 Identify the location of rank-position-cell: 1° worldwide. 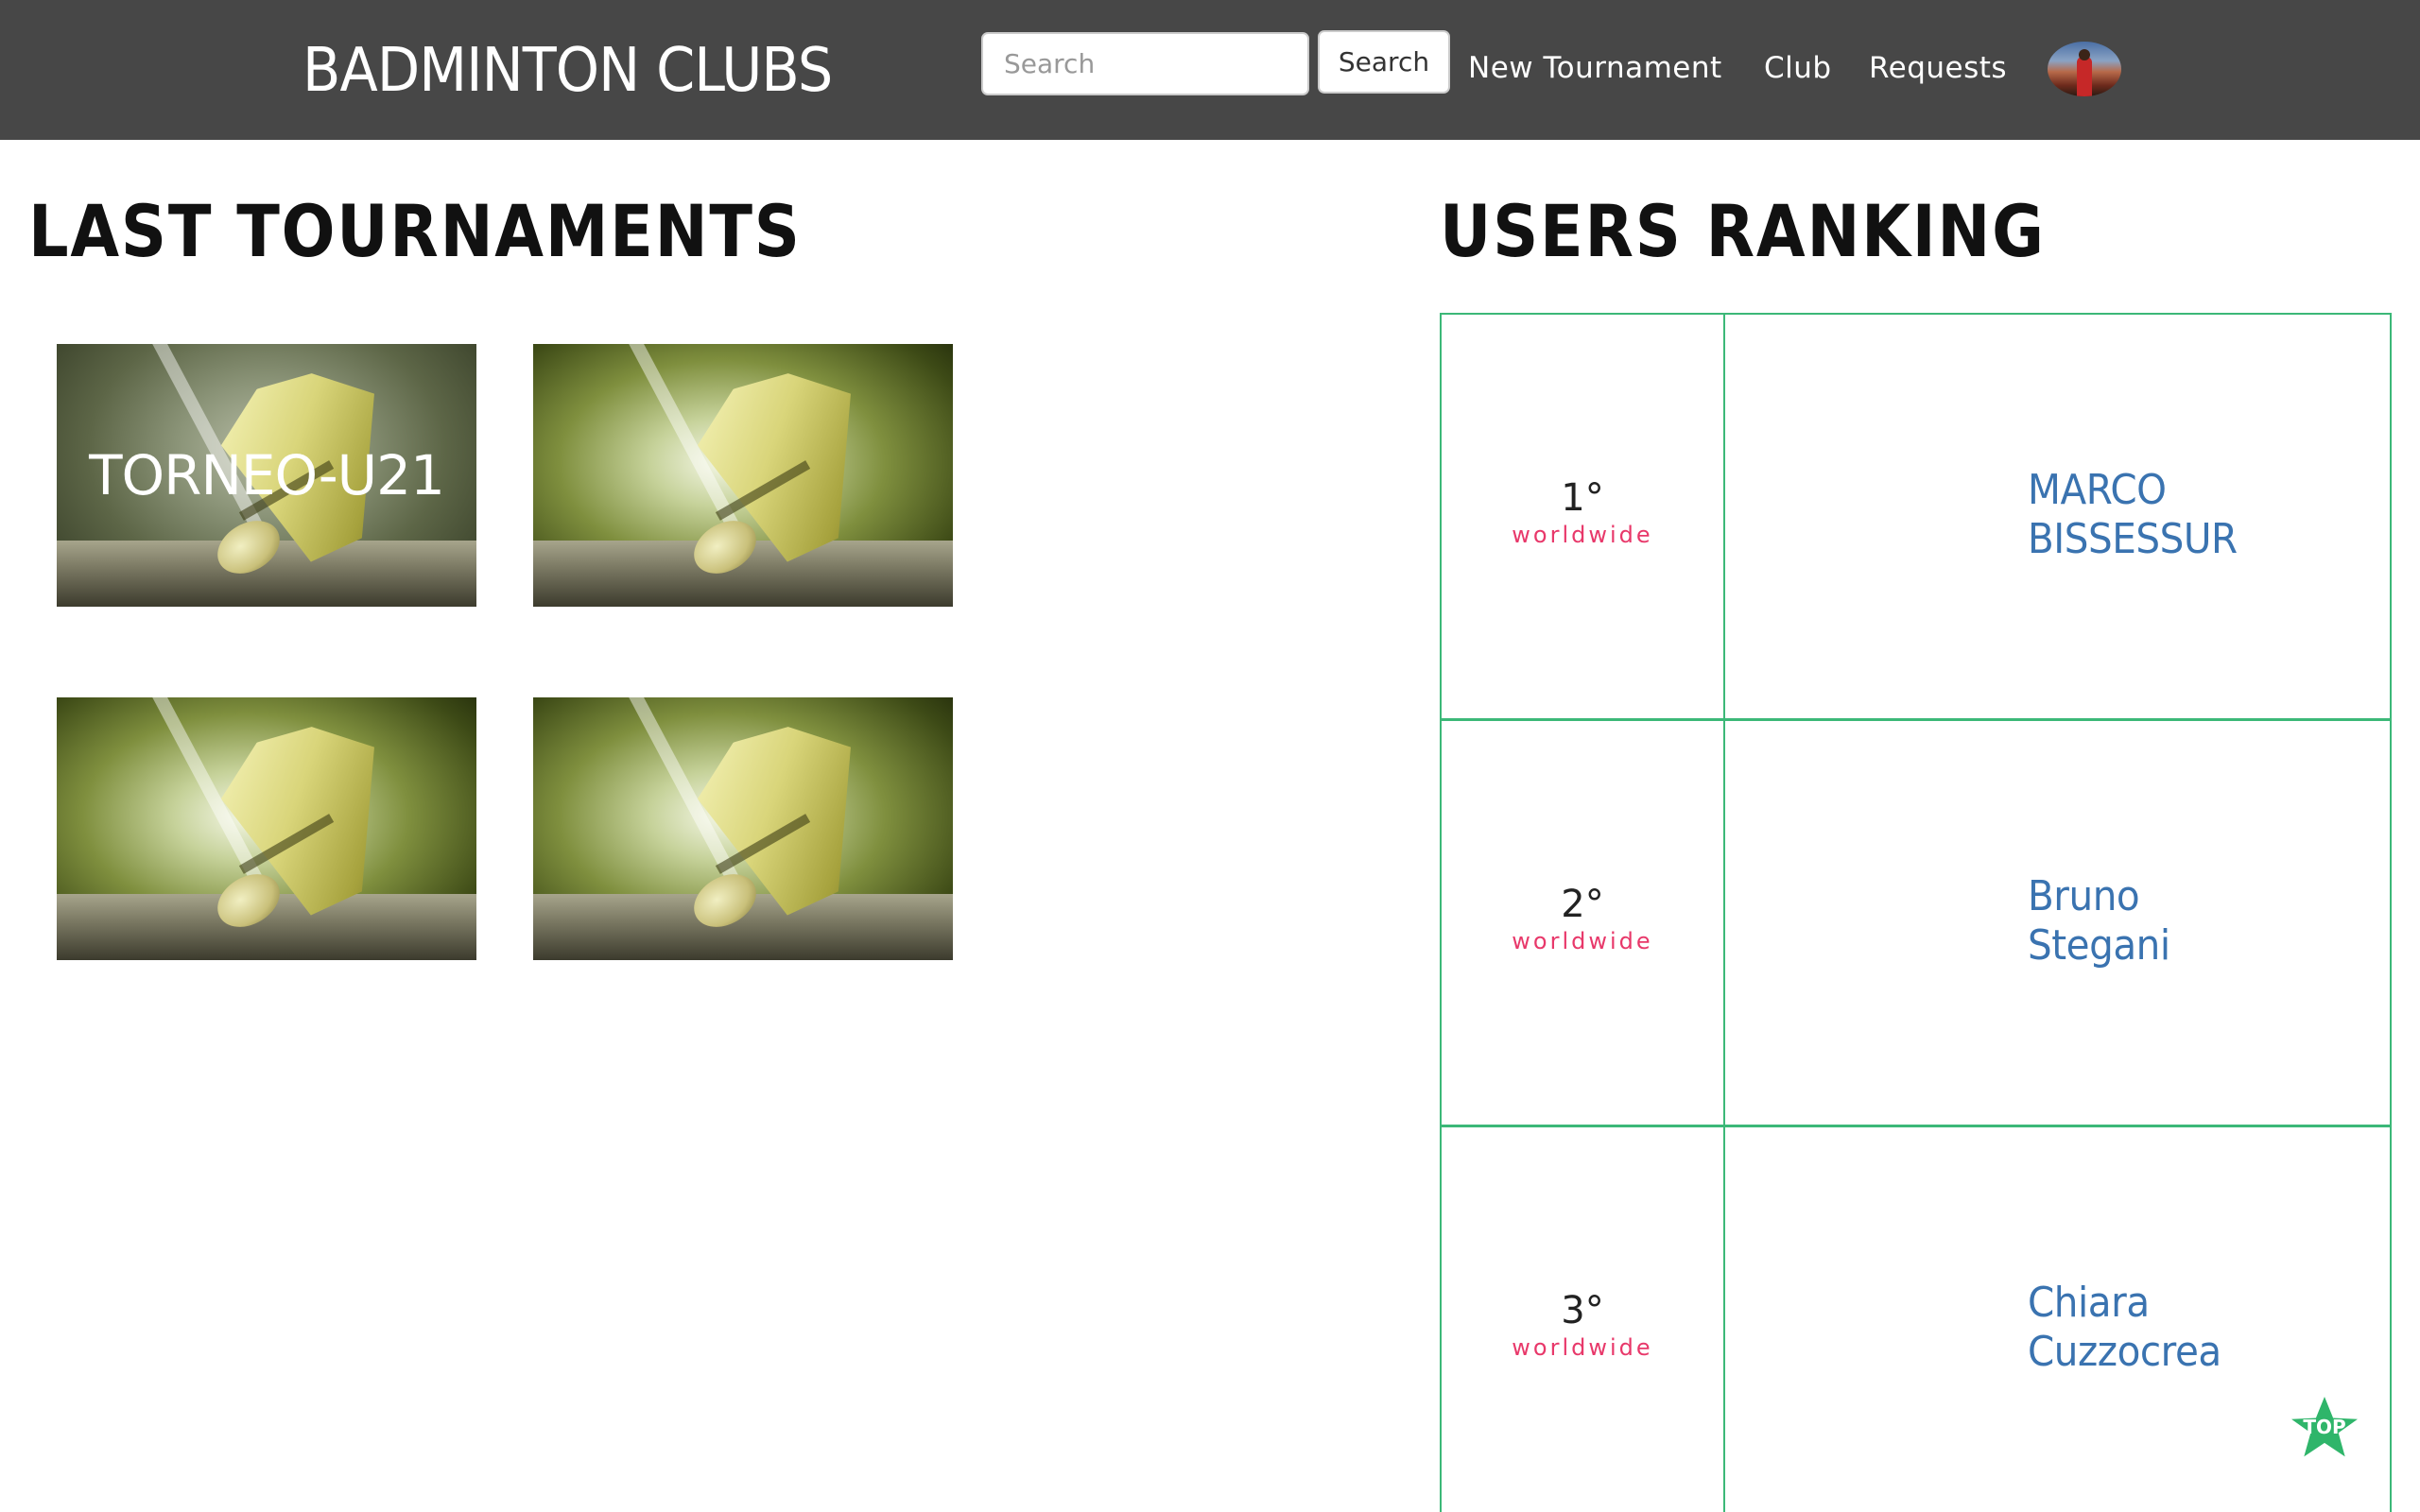
(1582, 512).